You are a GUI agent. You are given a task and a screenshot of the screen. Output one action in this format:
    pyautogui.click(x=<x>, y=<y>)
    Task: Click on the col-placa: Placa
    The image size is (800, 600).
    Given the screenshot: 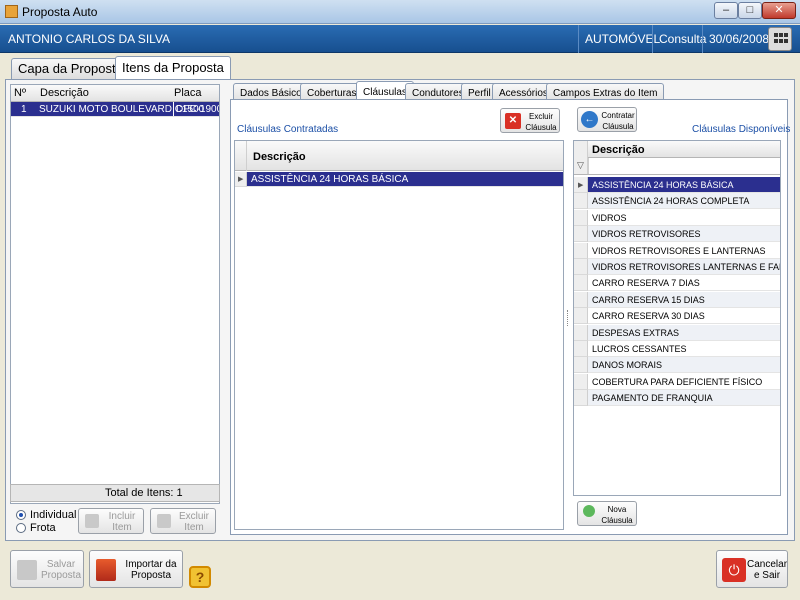 What is the action you would take?
    pyautogui.click(x=188, y=93)
    